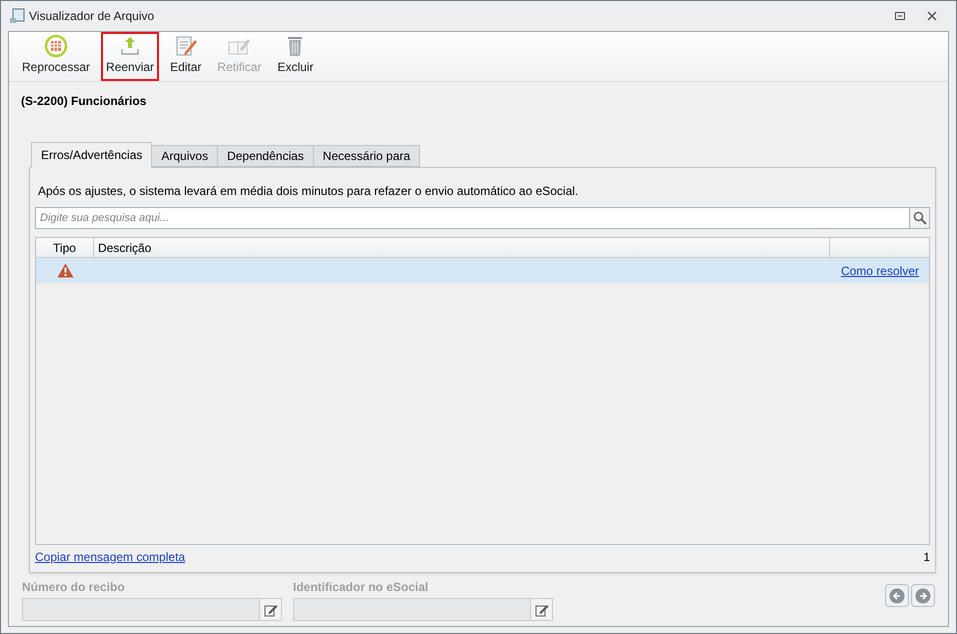  Describe the element at coordinates (265, 156) in the screenshot. I see `tab: Dependências` at that location.